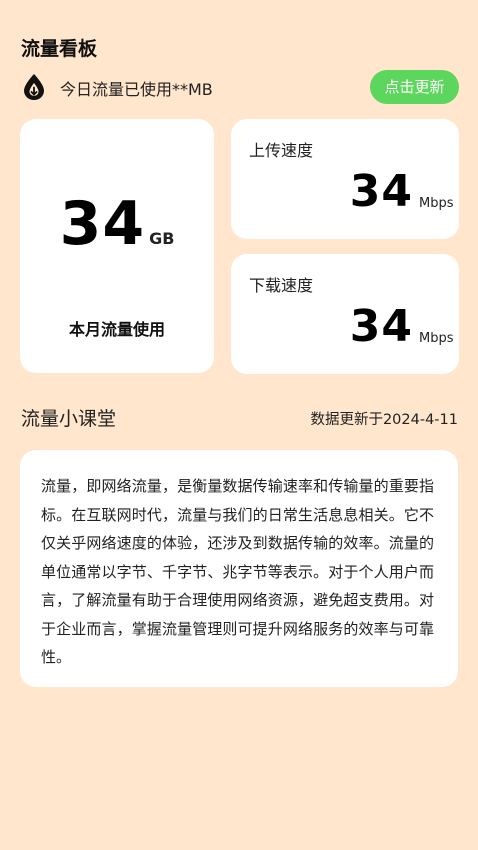 Image resolution: width=478 pixels, height=850 pixels. What do you see at coordinates (381, 191) in the screenshot?
I see `upload-speed-value: 34` at bounding box center [381, 191].